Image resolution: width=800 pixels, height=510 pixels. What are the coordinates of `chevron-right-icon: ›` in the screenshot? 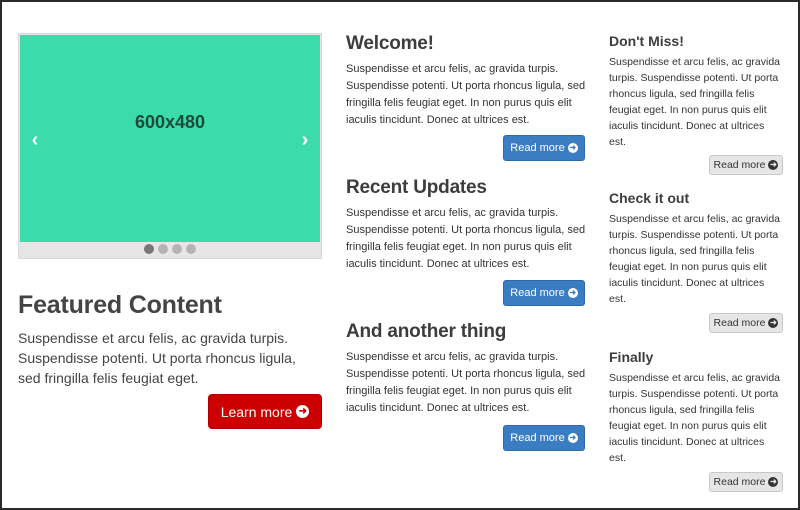 It's located at (305, 140).